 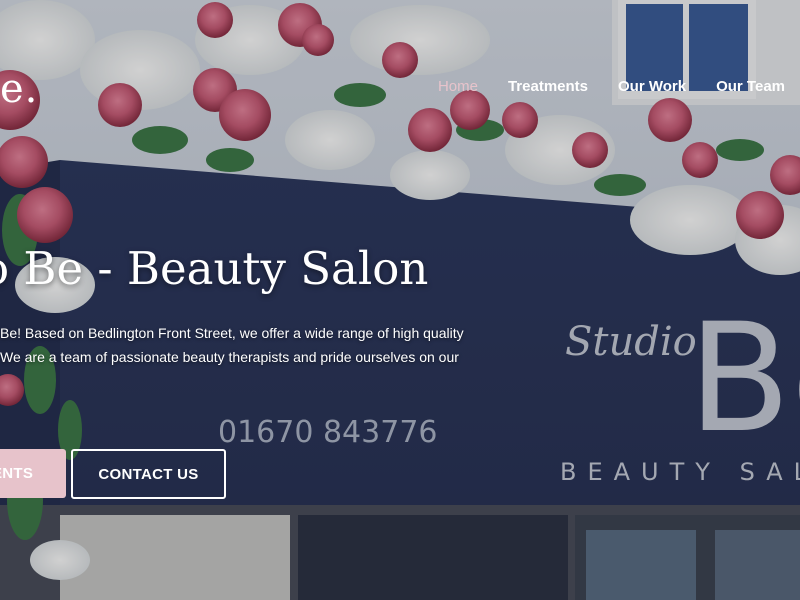 What do you see at coordinates (750, 86) in the screenshot?
I see `nav-item-our-team: Our Team` at bounding box center [750, 86].